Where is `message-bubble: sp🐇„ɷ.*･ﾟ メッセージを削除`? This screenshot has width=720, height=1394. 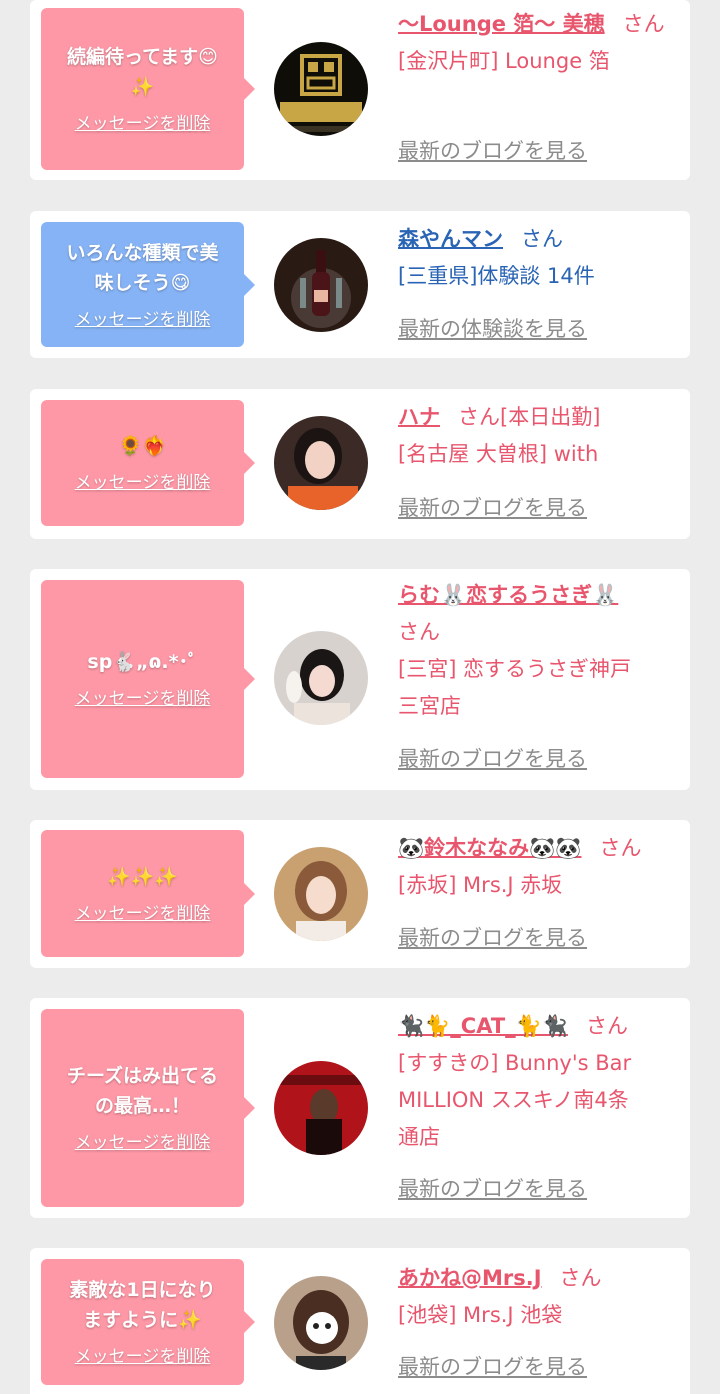 message-bubble: sp🐇„ɷ.*･ﾟ メッセージを削除 is located at coordinates (148, 679).